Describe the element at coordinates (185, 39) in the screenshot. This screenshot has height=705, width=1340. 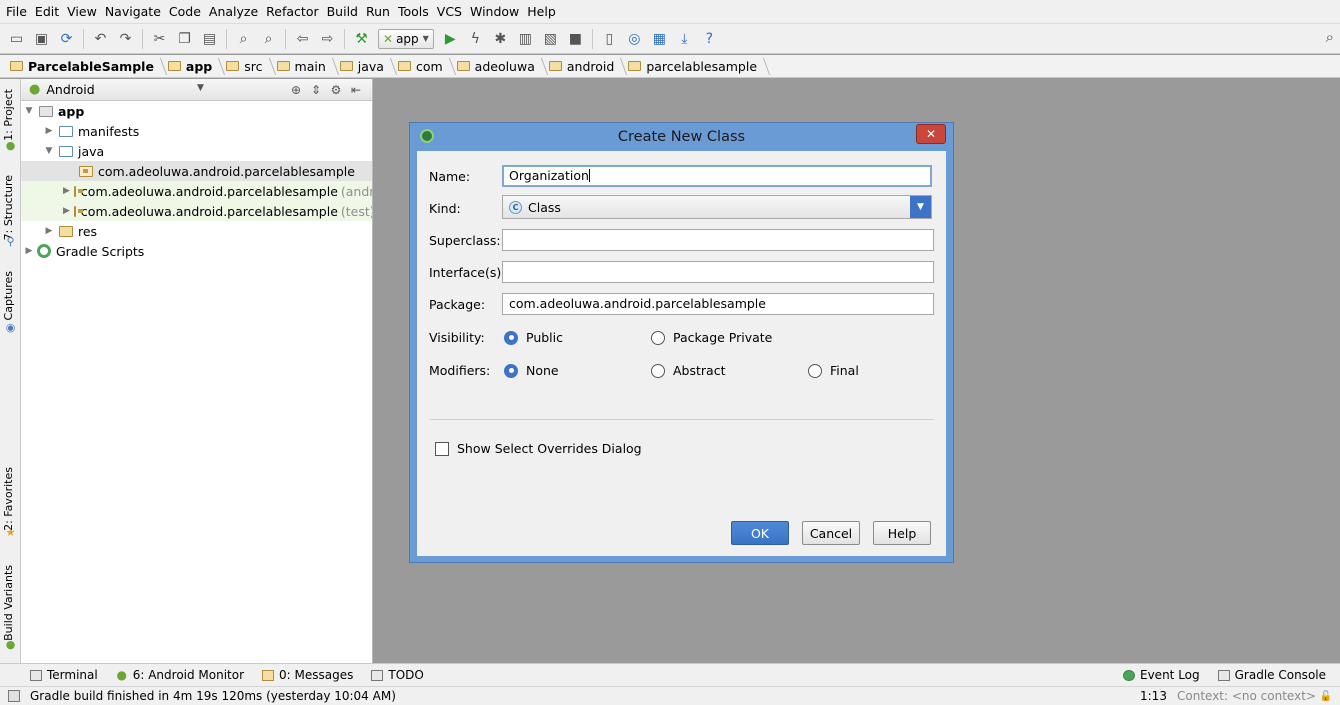
I see `copy-icon: ❐` at that location.